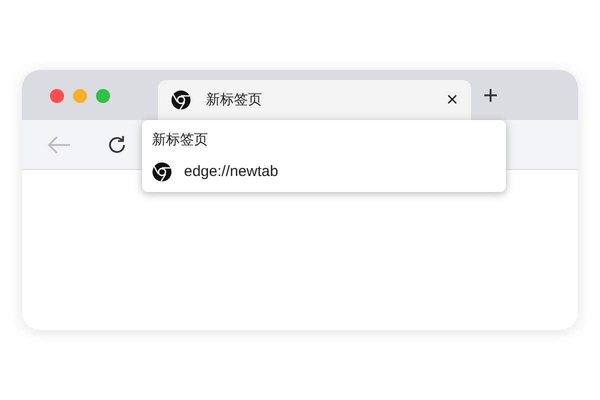 The image size is (600, 400). What do you see at coordinates (57, 96) in the screenshot?
I see `close-window-icon` at bounding box center [57, 96].